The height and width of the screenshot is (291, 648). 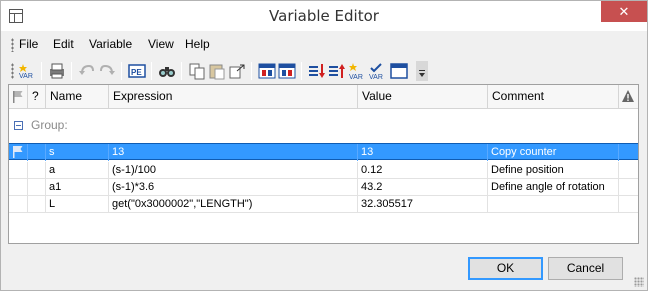 What do you see at coordinates (12, 71) in the screenshot?
I see `toolbar-grip` at bounding box center [12, 71].